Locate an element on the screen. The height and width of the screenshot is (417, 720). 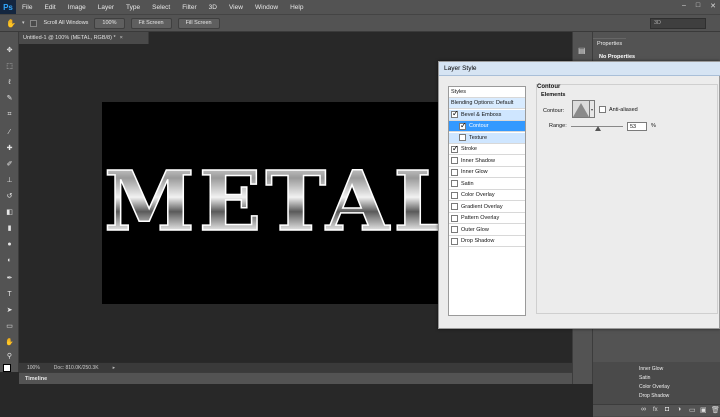
style-item-bevel-emboss: Bevel & Emboss is located at coordinates (487, 115).